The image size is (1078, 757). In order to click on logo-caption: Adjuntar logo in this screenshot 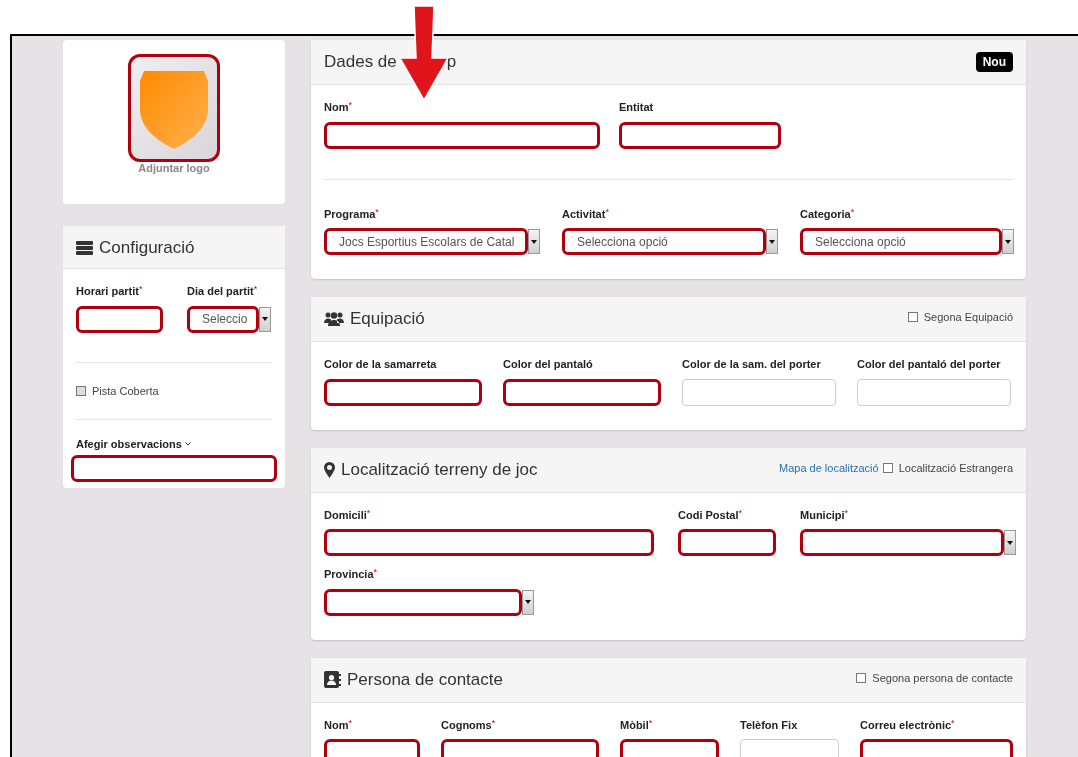, I will do `click(174, 168)`.